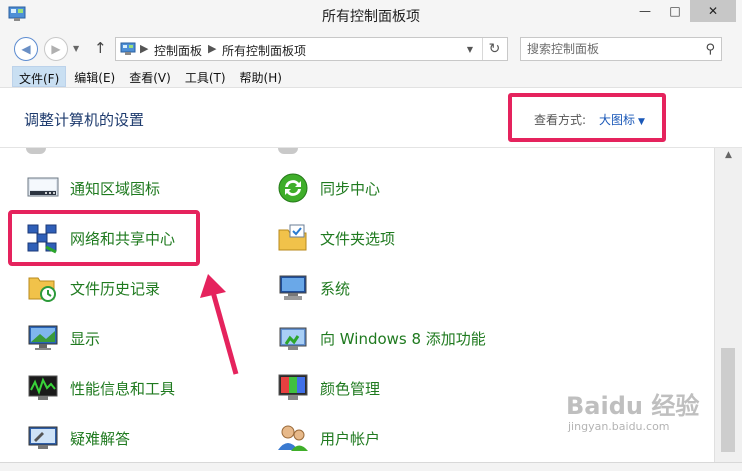 Image resolution: width=742 pixels, height=471 pixels. Describe the element at coordinates (292, 237) in the screenshot. I see `folder-options-icon` at that location.